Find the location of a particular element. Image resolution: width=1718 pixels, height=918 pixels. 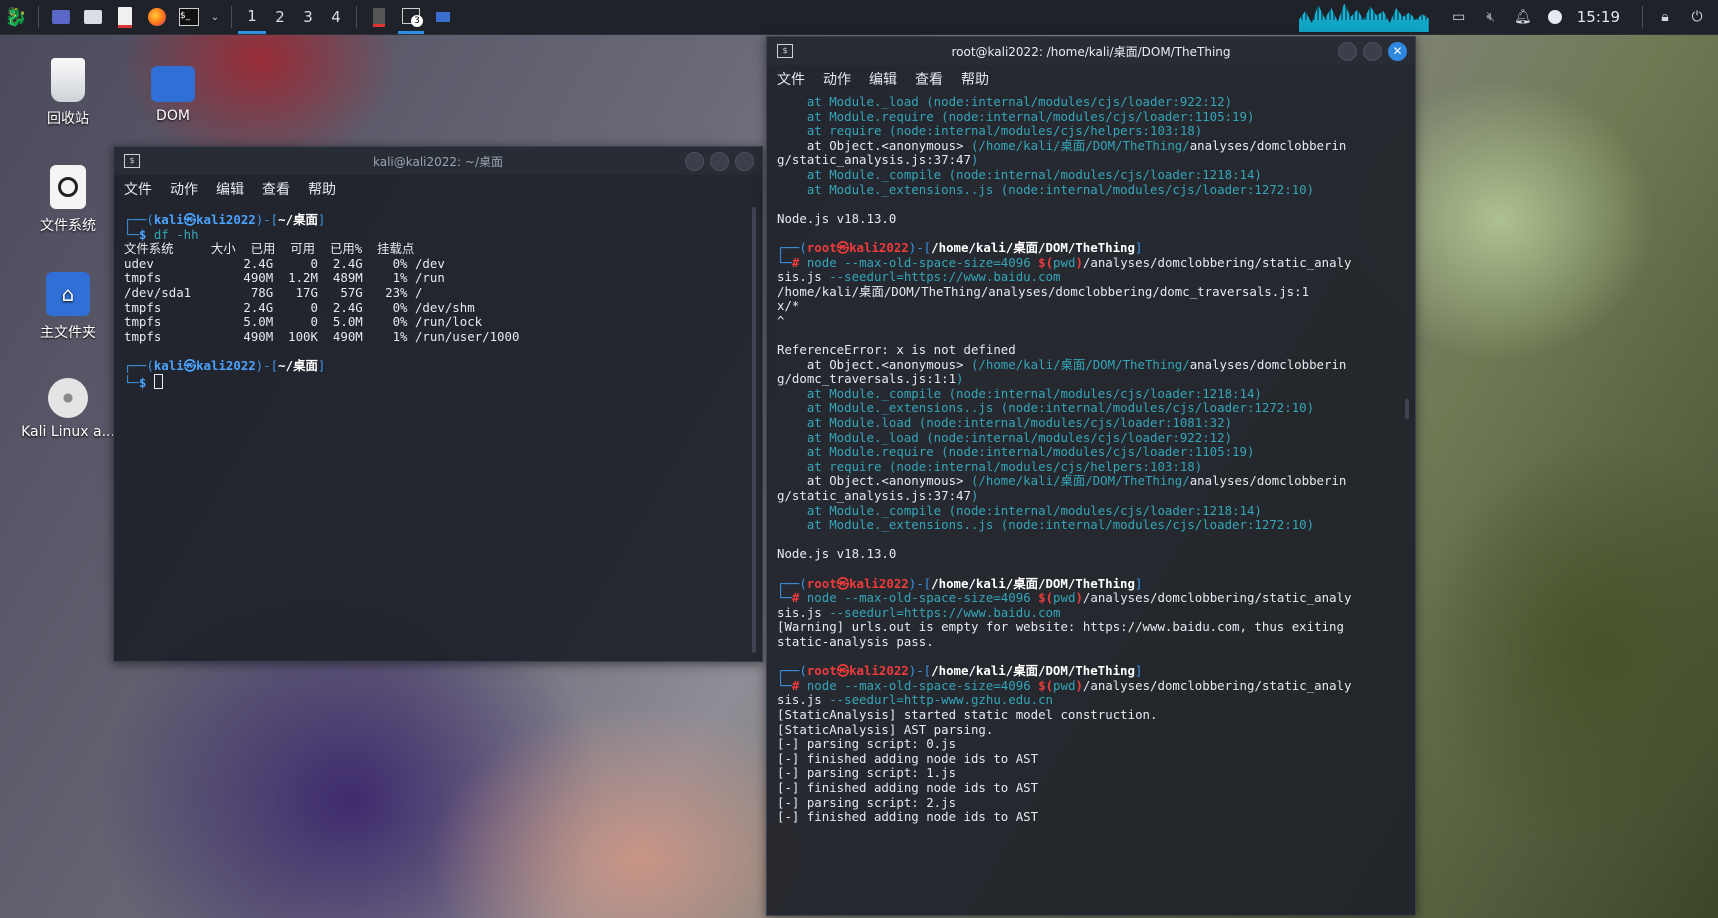

command-arg: --seedurl=http-www.gzhu.edu.cn is located at coordinates (941, 700).